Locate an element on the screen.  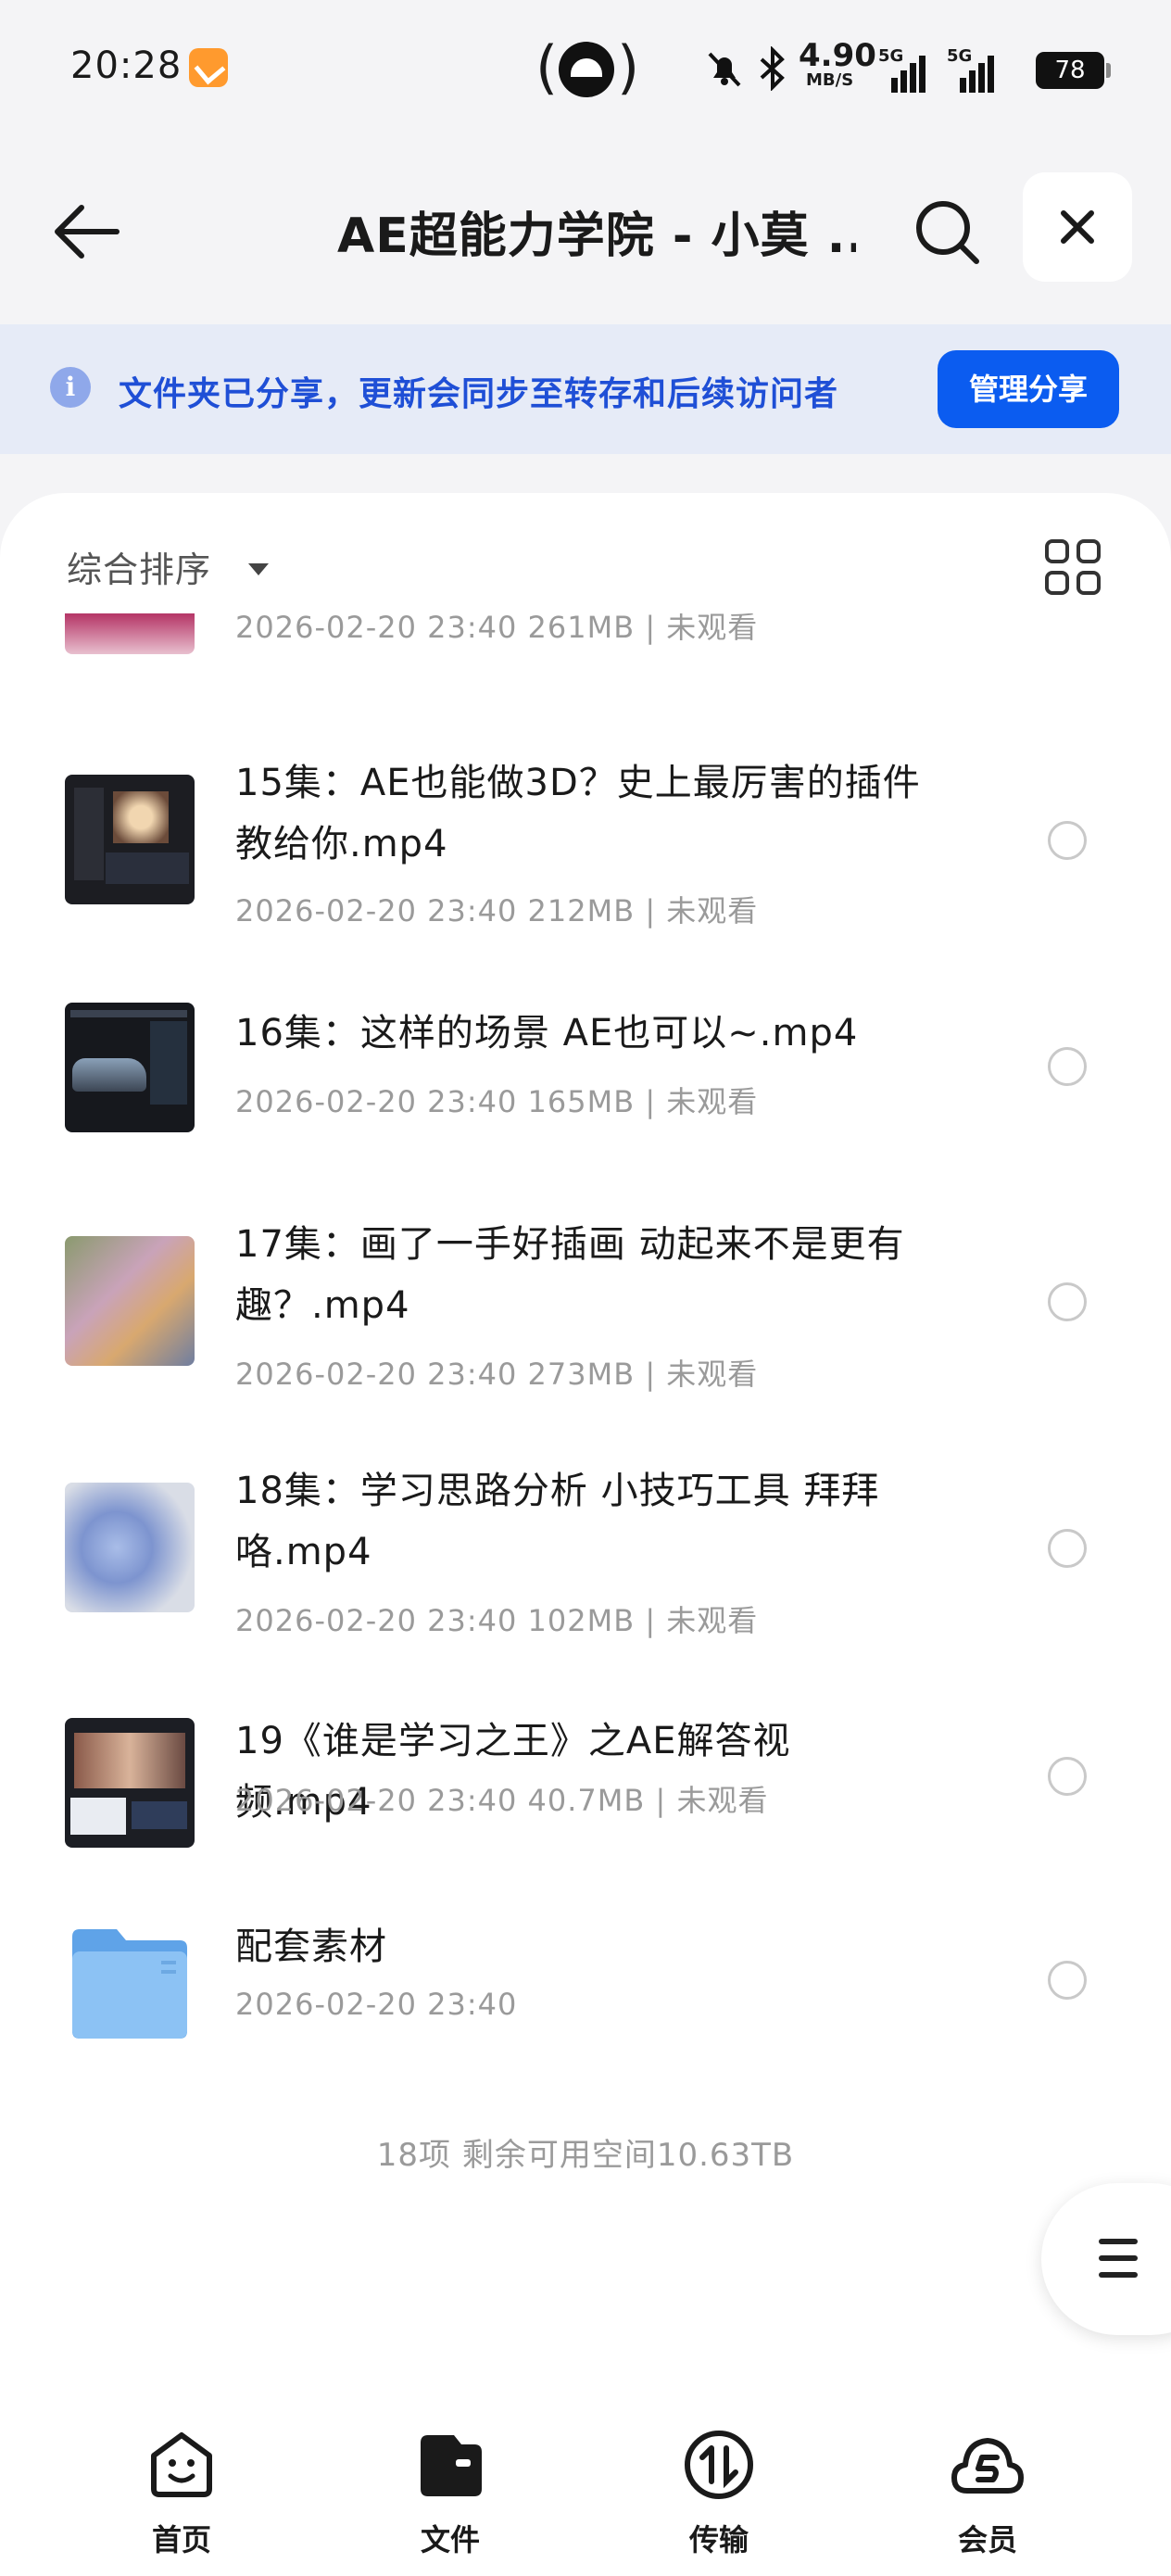
search-button is located at coordinates (947, 232).